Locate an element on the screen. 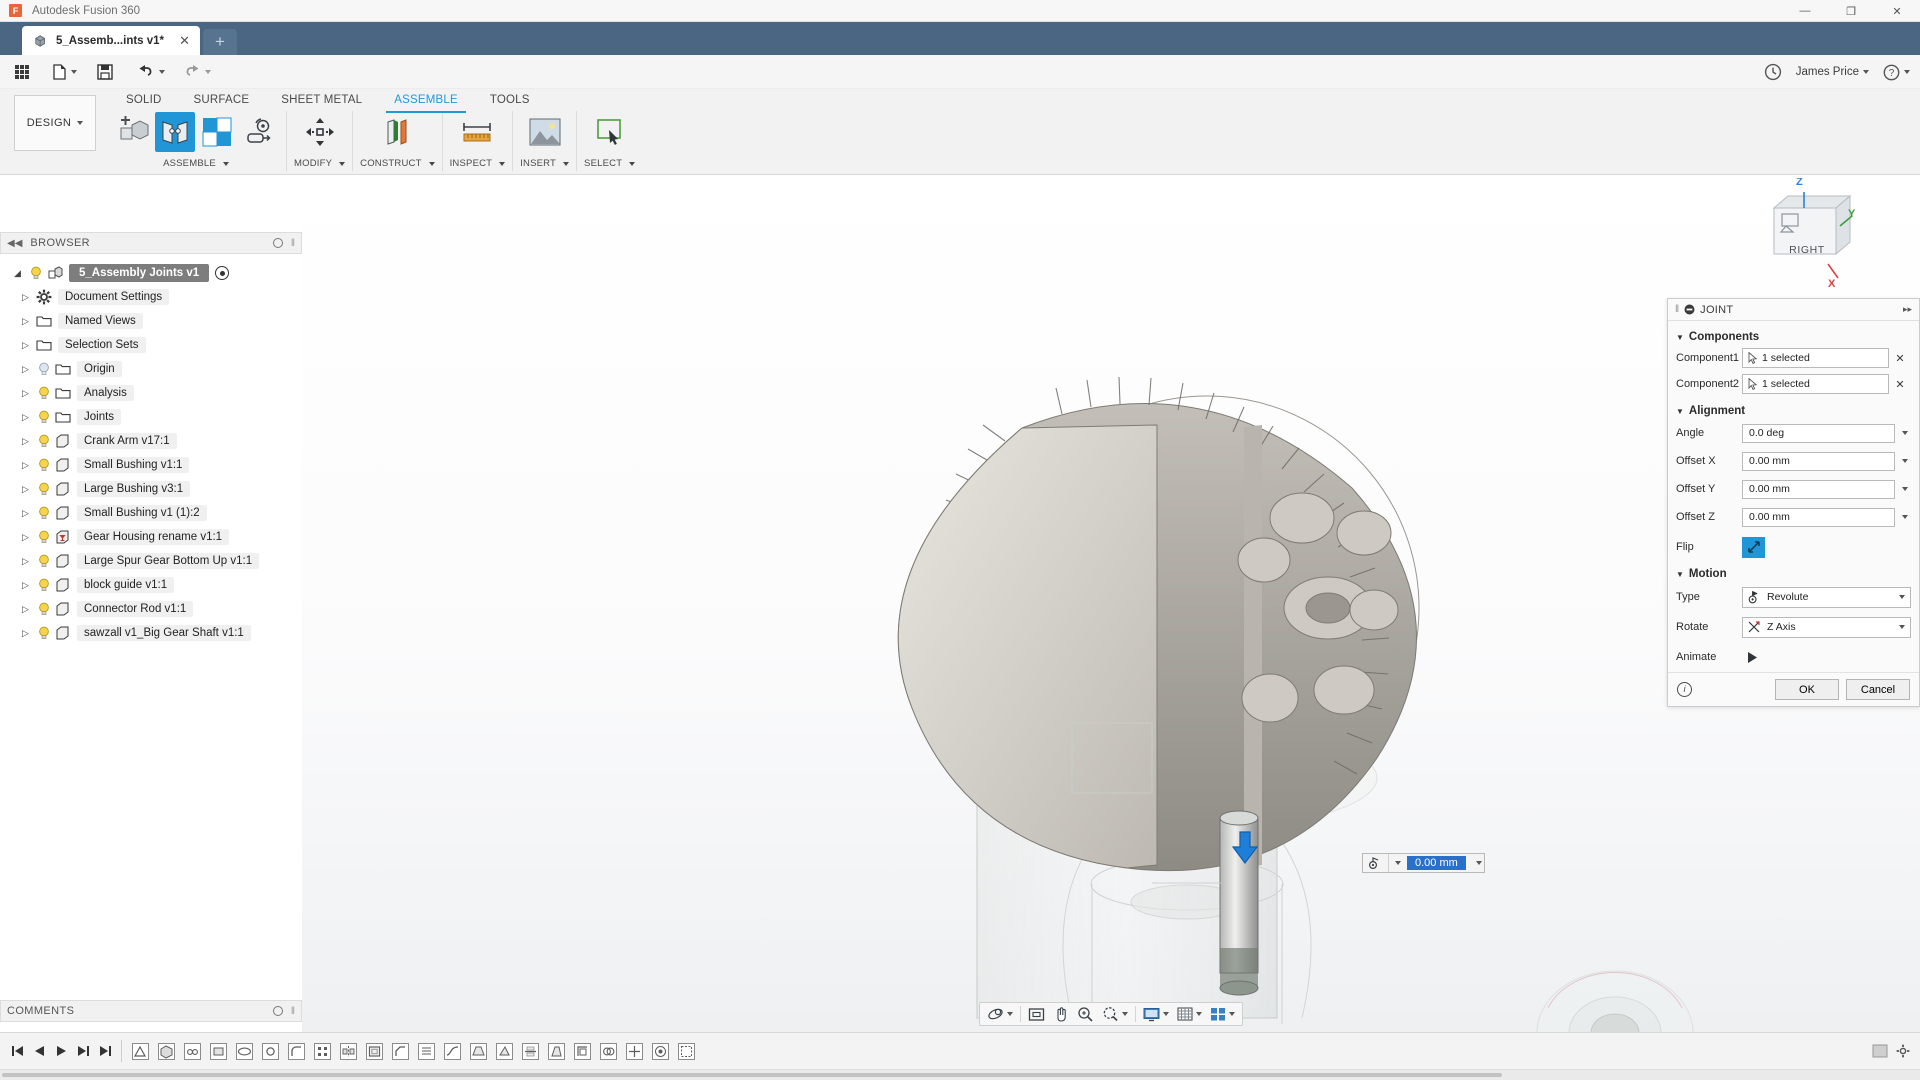 The image size is (1920, 1080). history-icon is located at coordinates (1773, 72).